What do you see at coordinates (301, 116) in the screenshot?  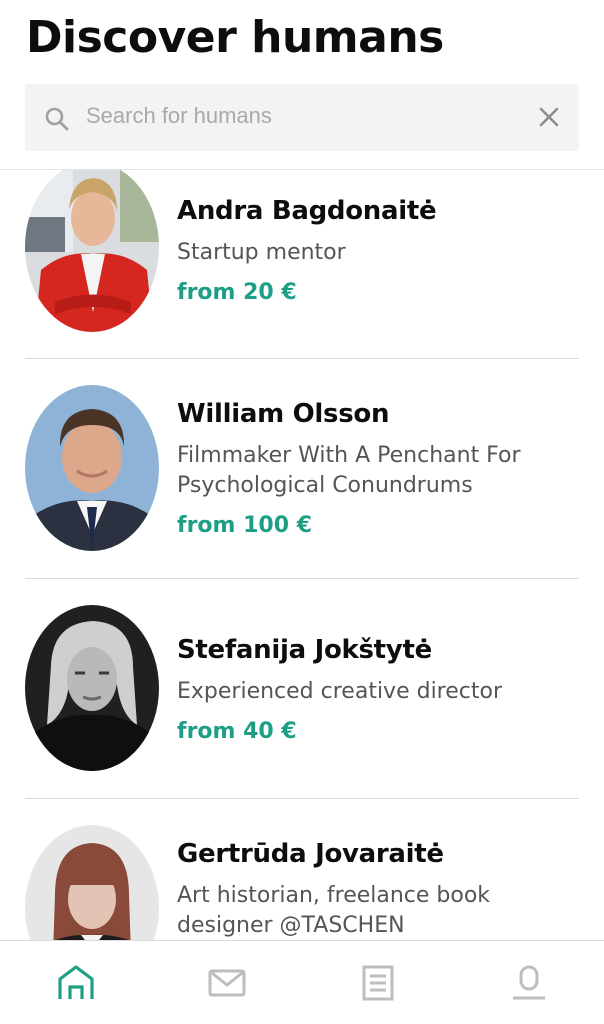 I see `search-input` at bounding box center [301, 116].